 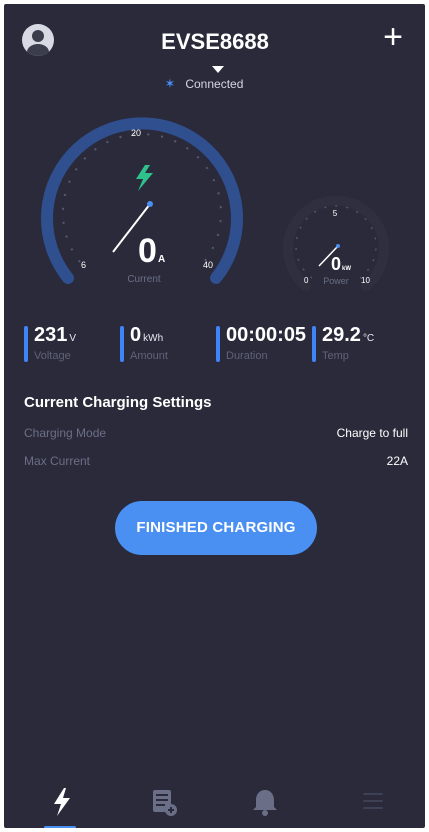 I want to click on power-needle-tip, so click(x=338, y=246).